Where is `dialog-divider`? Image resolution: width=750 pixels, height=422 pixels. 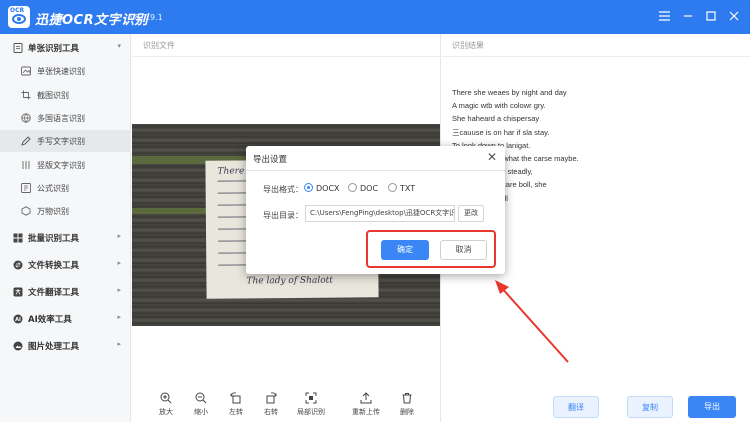 dialog-divider is located at coordinates (375, 170).